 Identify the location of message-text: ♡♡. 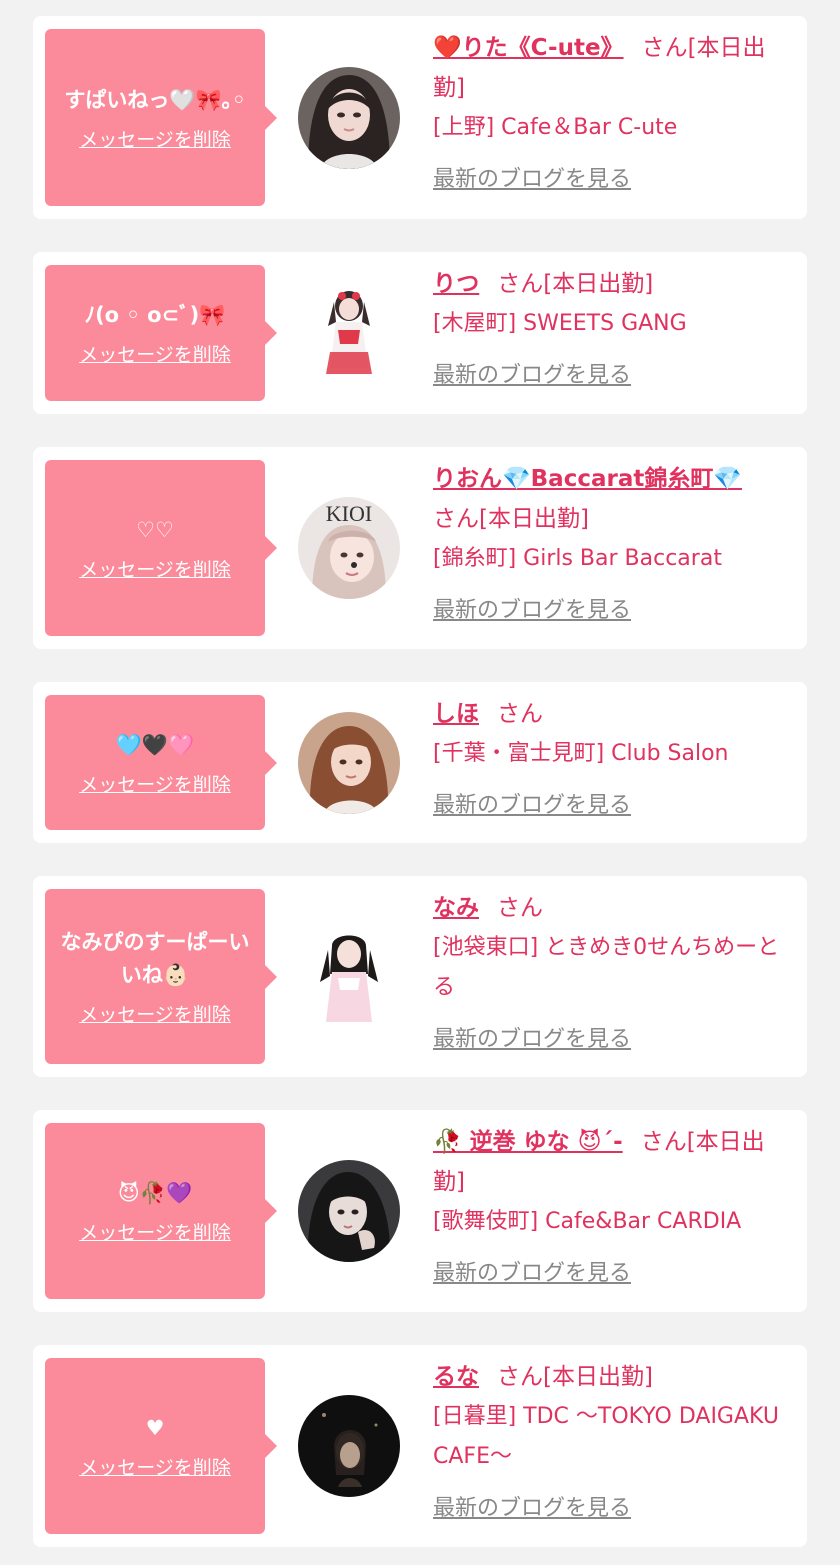
(155, 530).